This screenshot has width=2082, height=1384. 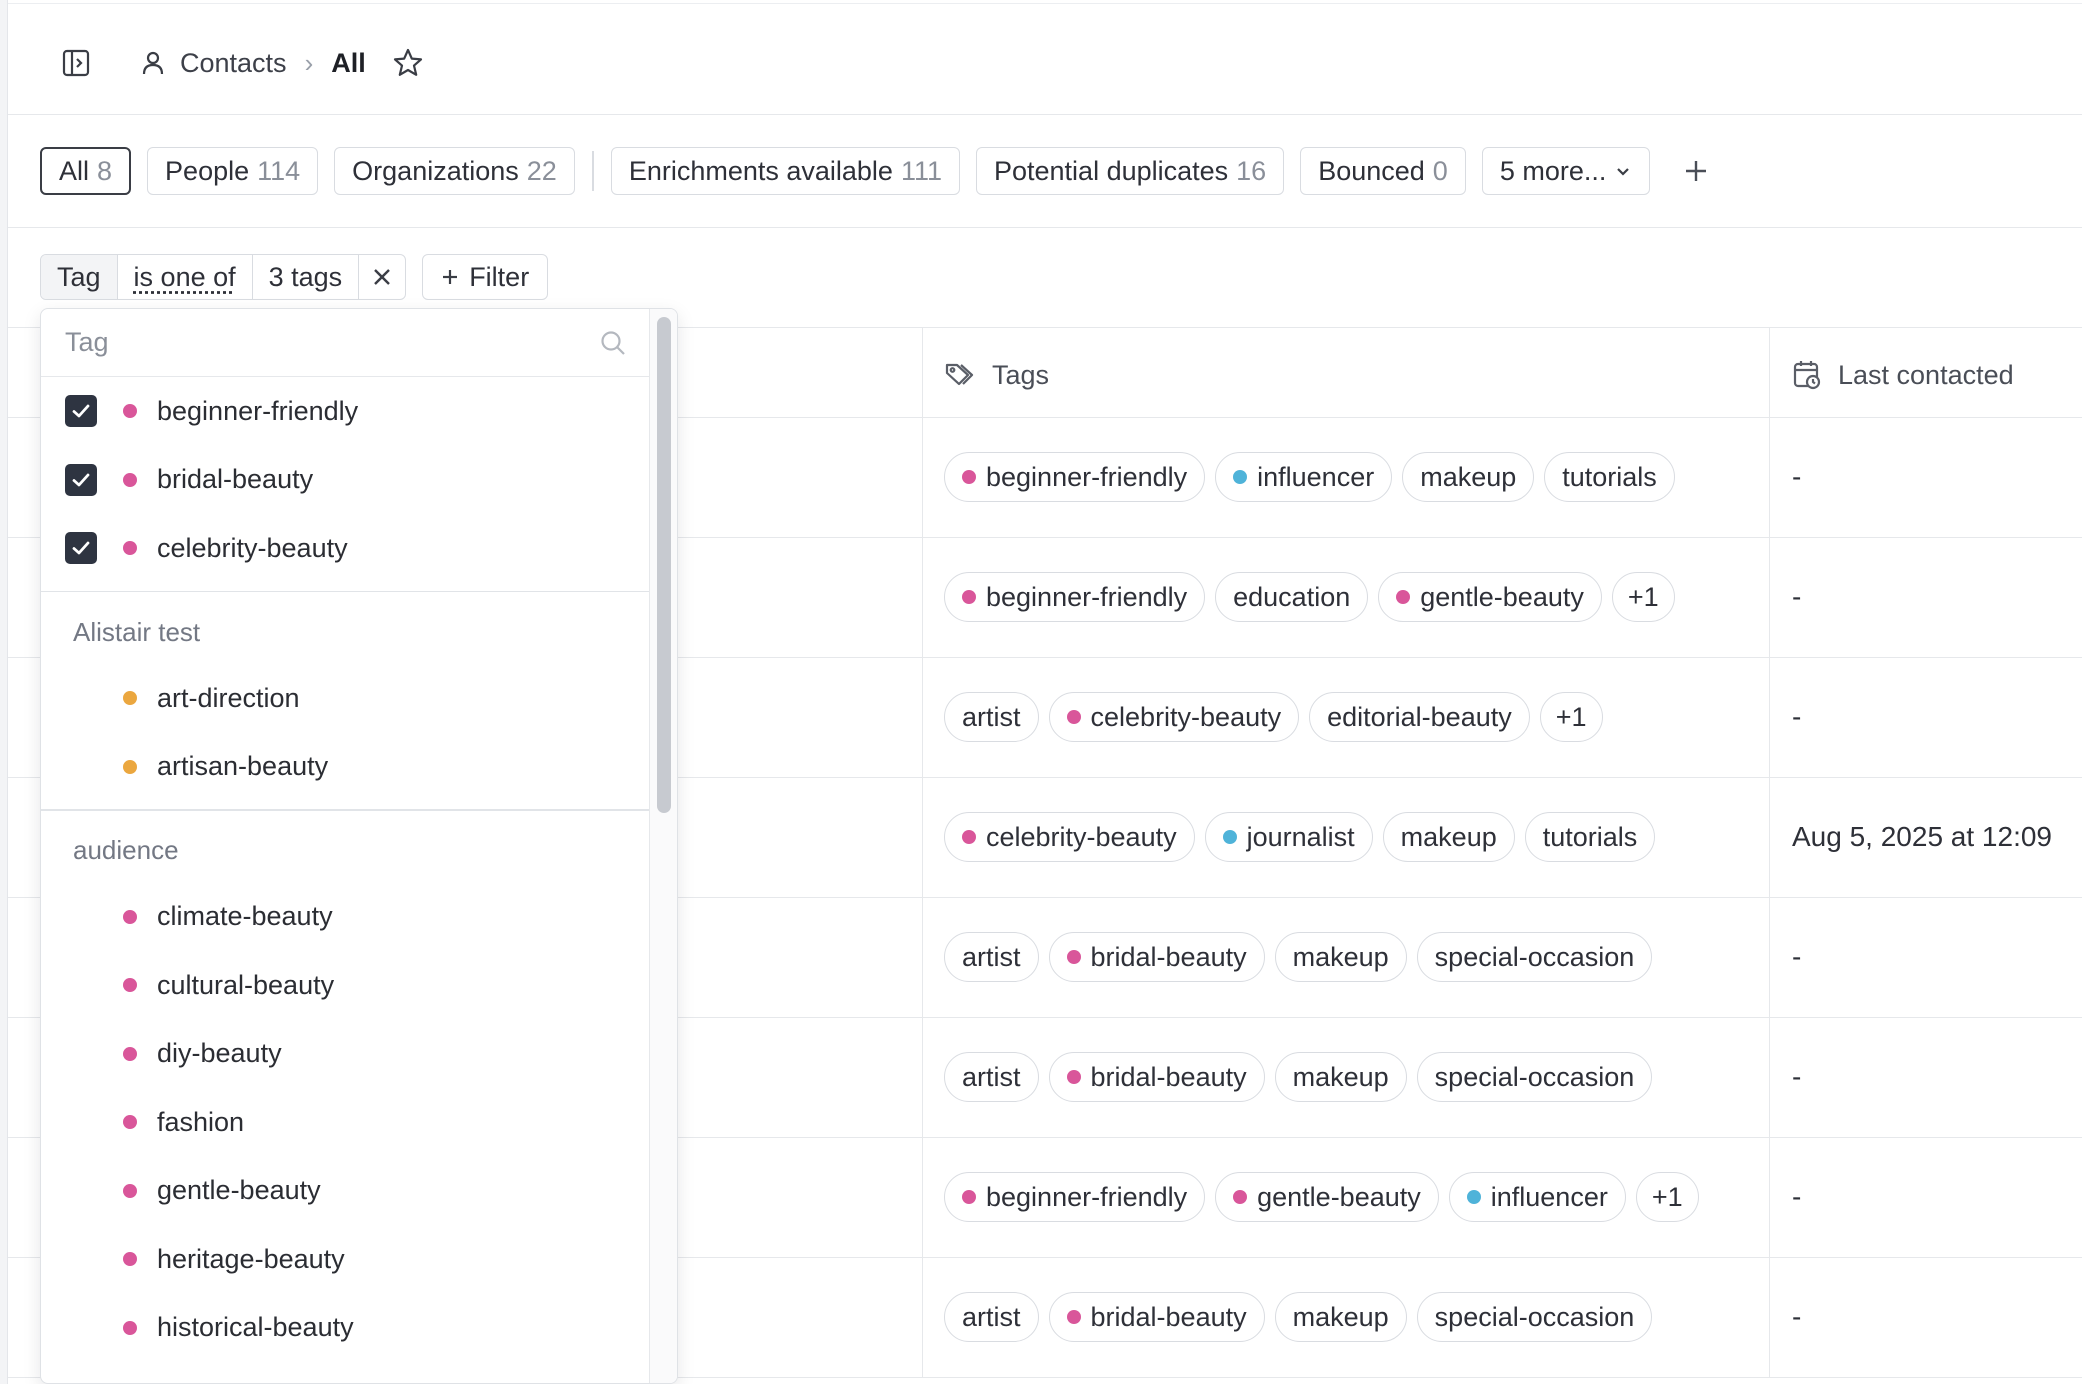 What do you see at coordinates (664, 565) in the screenshot?
I see `scrollbar-thumb` at bounding box center [664, 565].